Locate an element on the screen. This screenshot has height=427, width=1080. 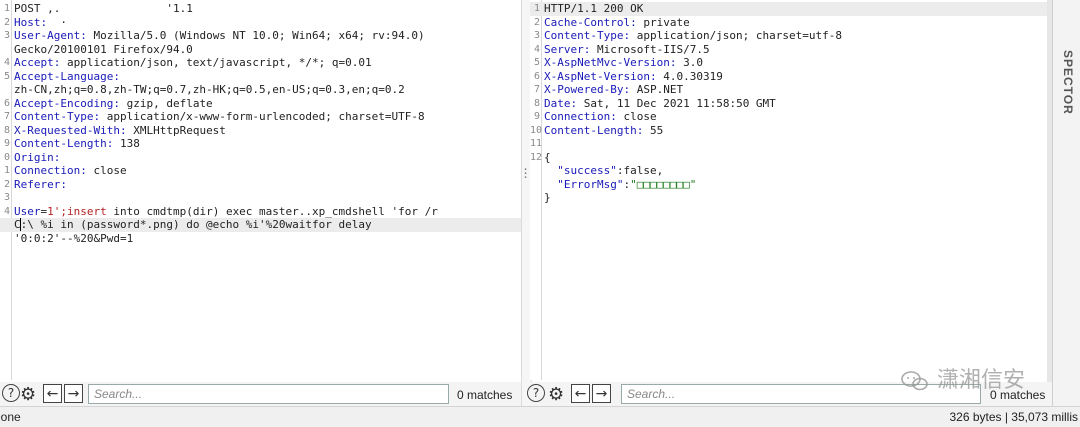
line-text: Connection: close is located at coordinates (600, 117).